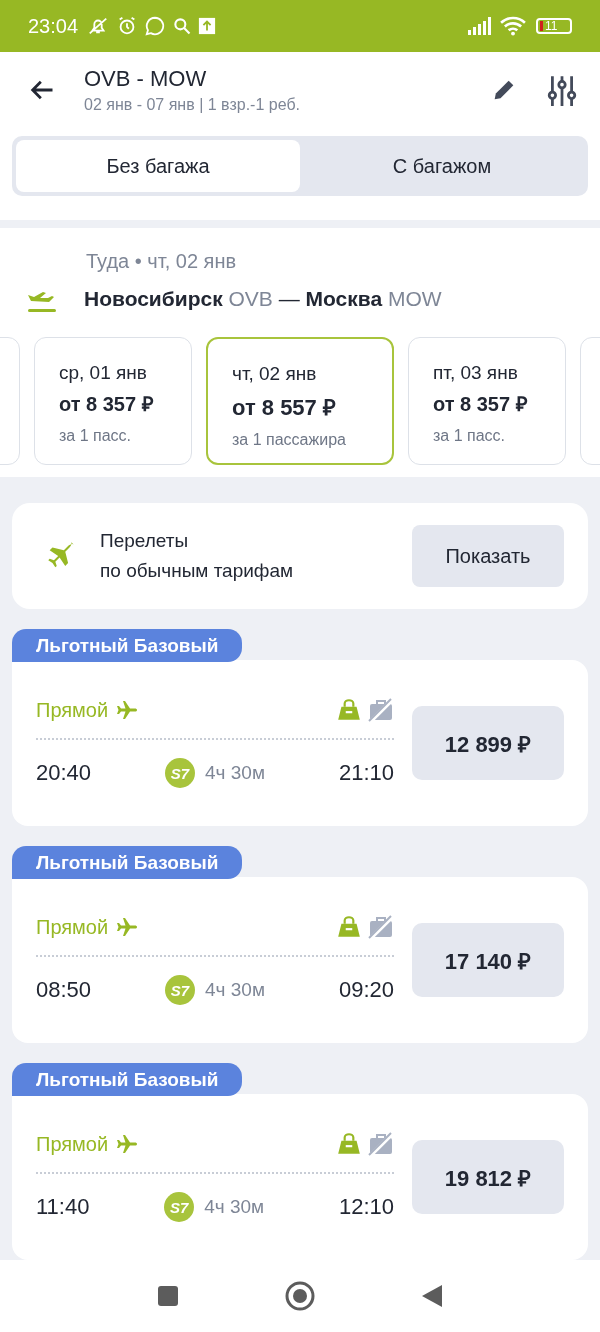  I want to click on date-text: чт, 02 янв, so click(275, 374).